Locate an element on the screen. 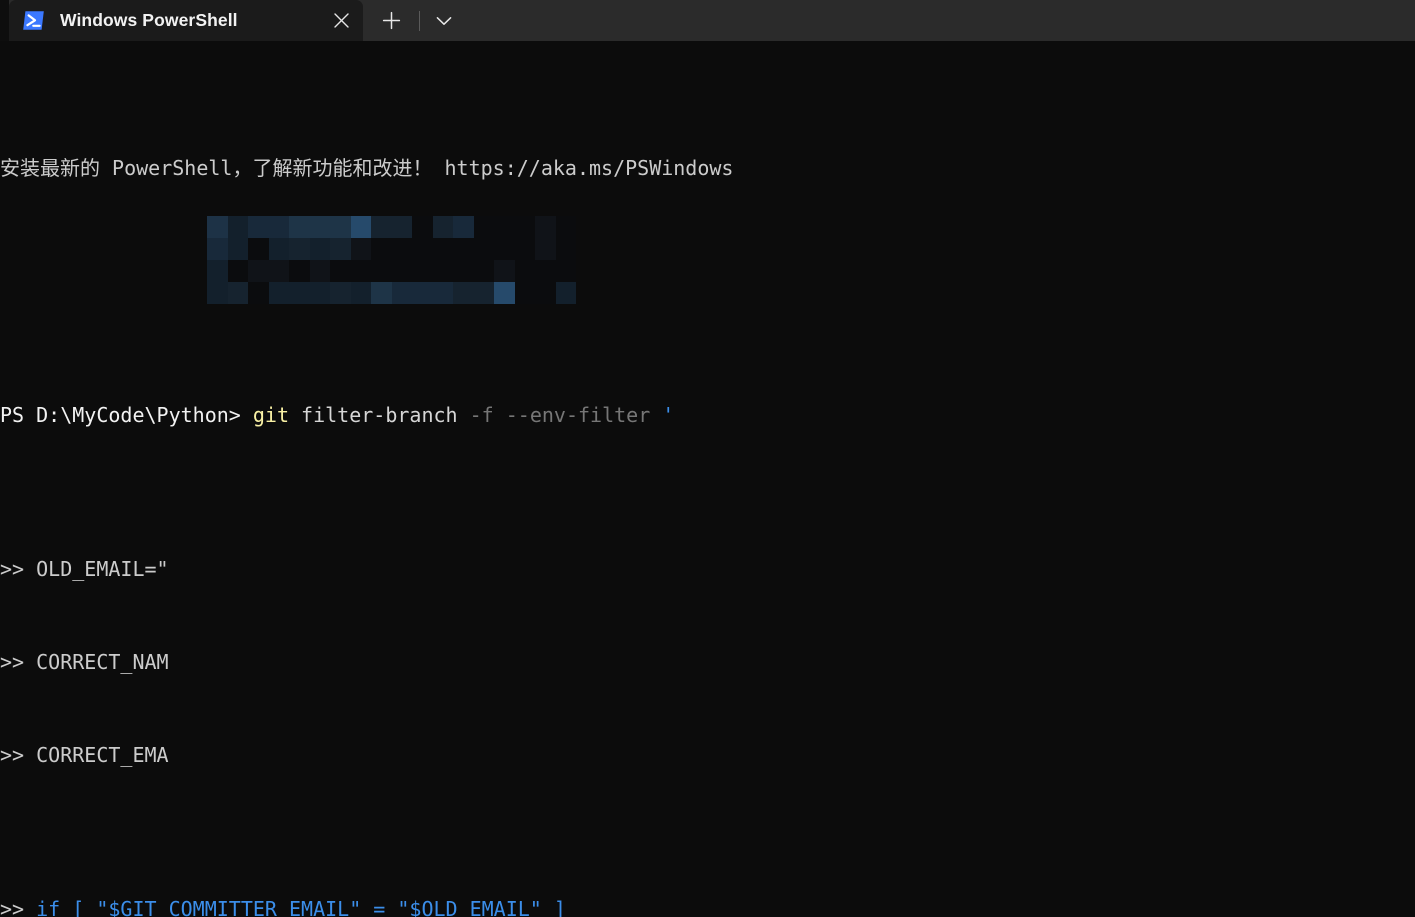 Image resolution: width=1415 pixels, height=917 pixels. powershell-icon is located at coordinates (33, 20).